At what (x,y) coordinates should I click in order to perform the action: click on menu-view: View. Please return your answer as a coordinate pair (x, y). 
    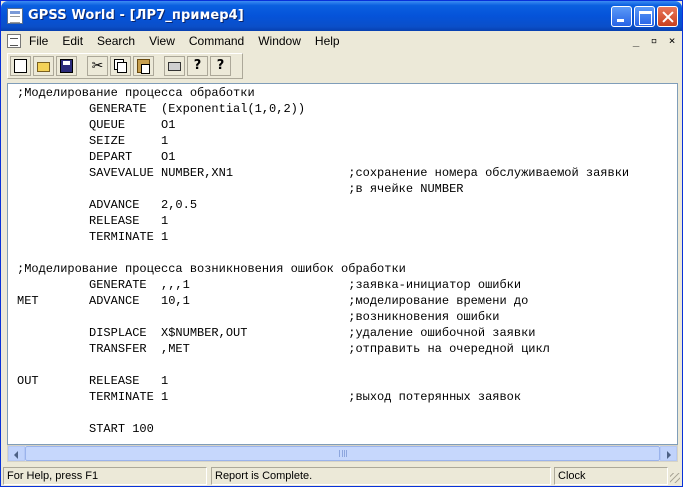
    Looking at the image, I should click on (162, 41).